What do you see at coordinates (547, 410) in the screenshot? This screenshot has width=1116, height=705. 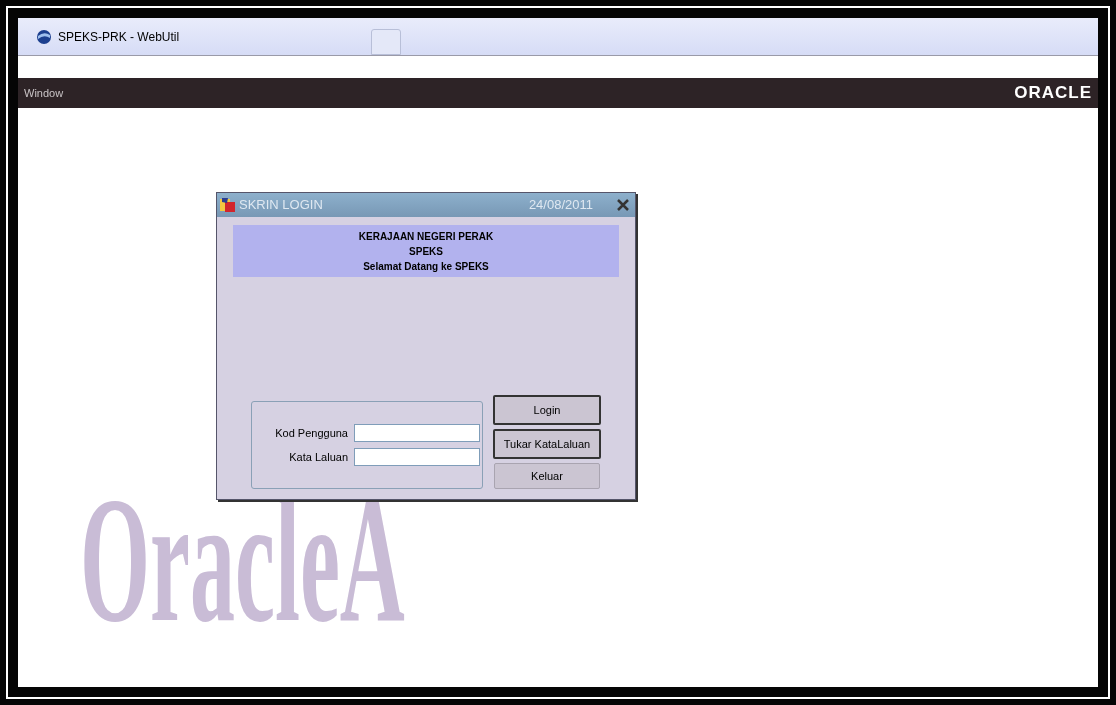 I see `dialog-button: Login` at bounding box center [547, 410].